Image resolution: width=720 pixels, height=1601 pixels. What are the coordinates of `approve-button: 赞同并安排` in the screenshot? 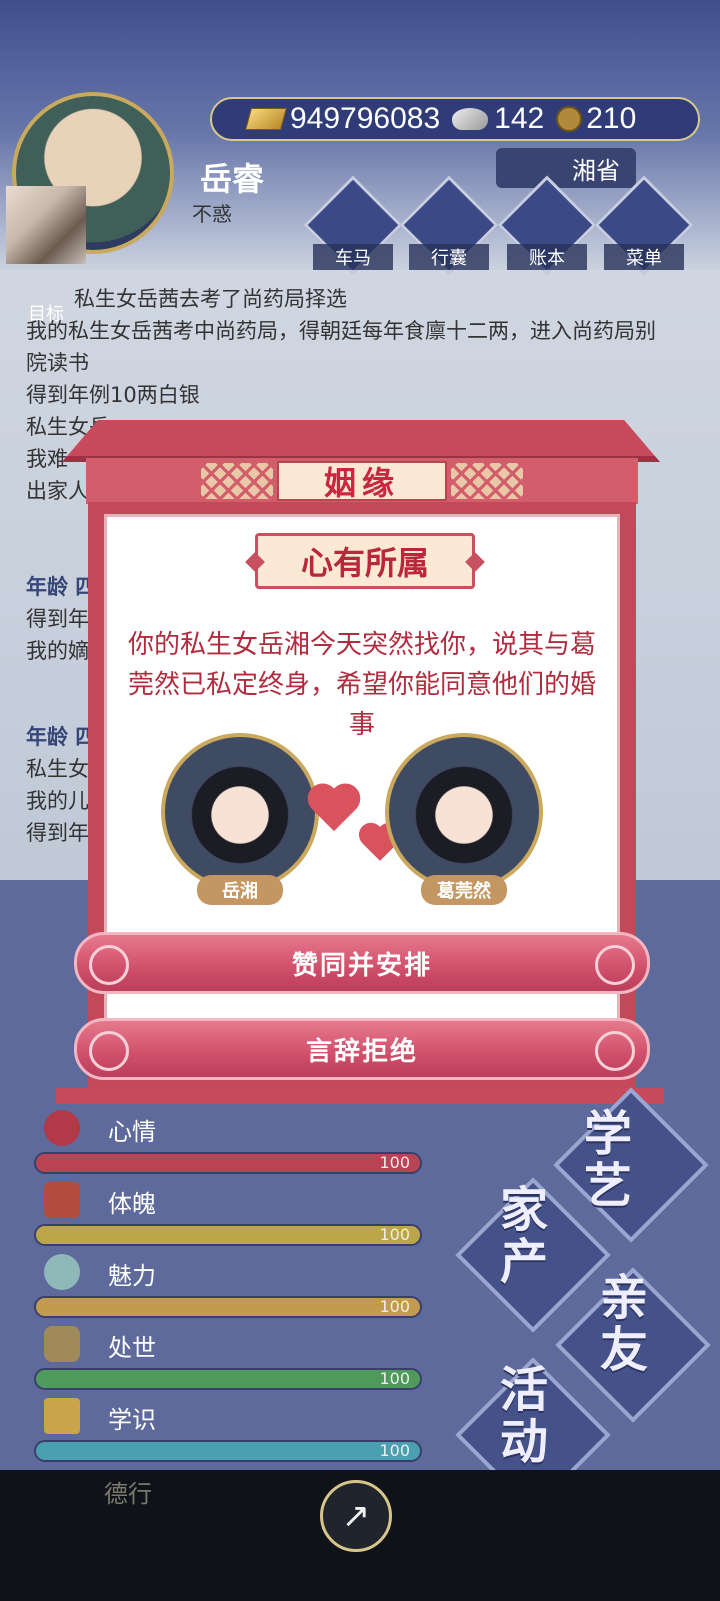 It's located at (362, 963).